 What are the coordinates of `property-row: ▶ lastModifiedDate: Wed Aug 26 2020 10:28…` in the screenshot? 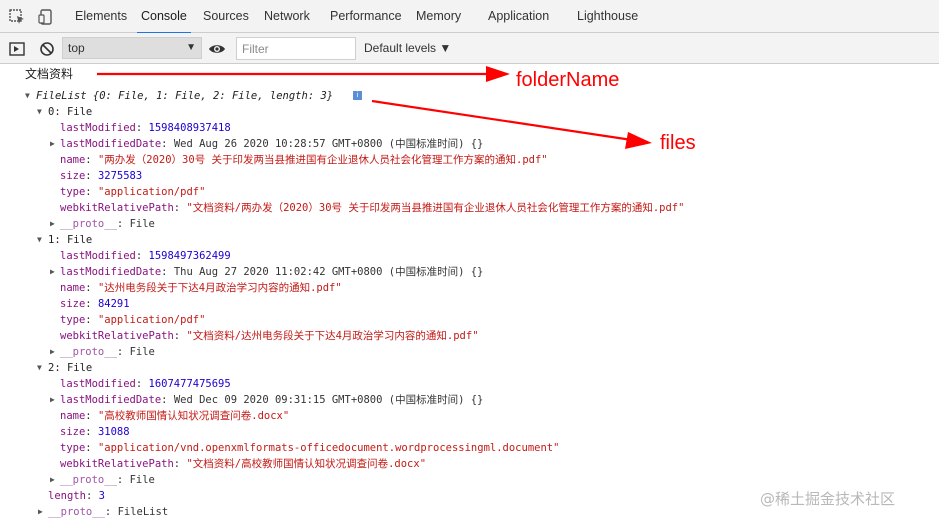 It's located at (266, 144).